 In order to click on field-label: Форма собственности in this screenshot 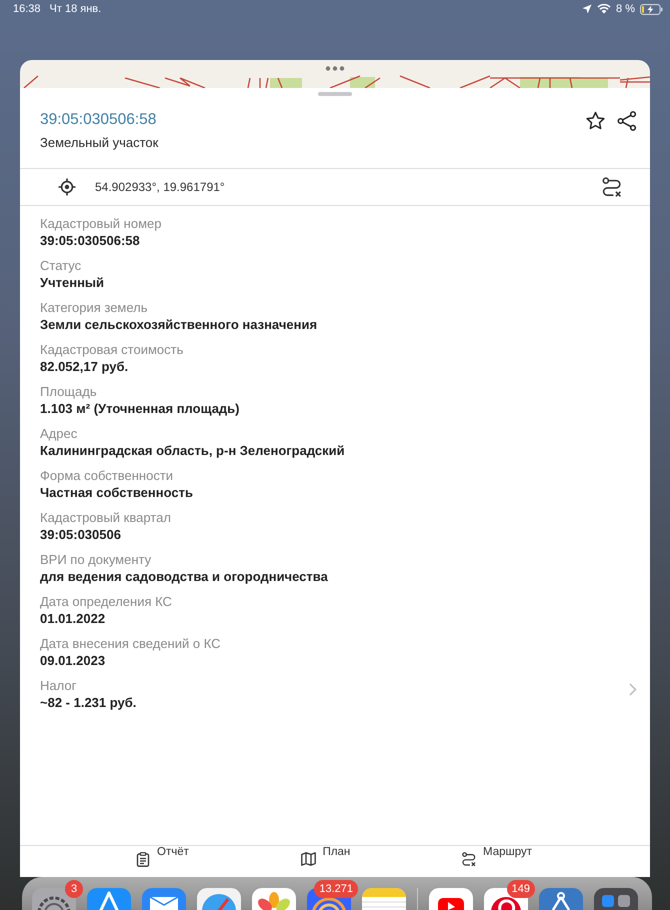, I will do `click(107, 475)`.